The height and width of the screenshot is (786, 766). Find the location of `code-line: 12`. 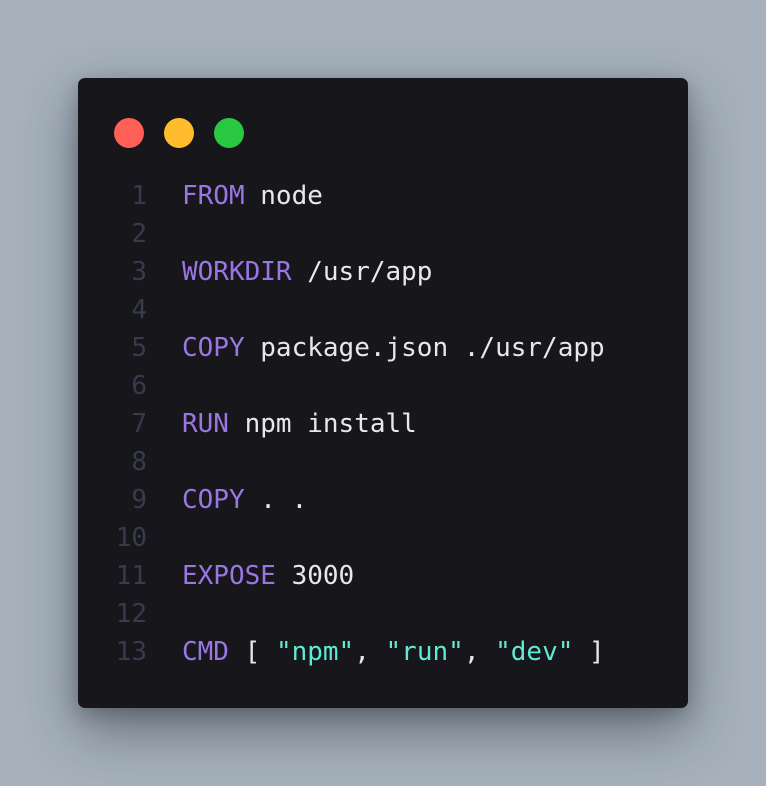

code-line: 12 is located at coordinates (383, 614).